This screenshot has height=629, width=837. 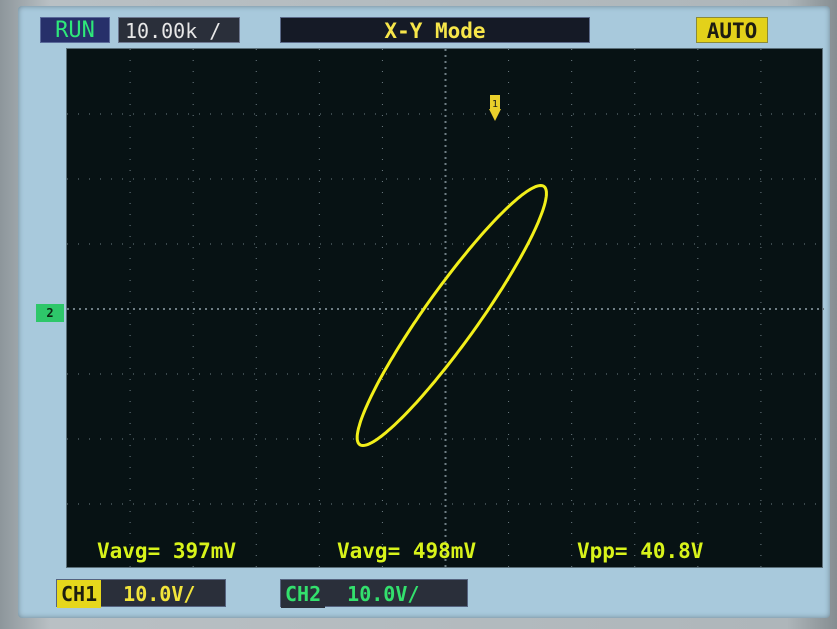 What do you see at coordinates (179, 30) in the screenshot?
I see `timebase-display: 10.00k /` at bounding box center [179, 30].